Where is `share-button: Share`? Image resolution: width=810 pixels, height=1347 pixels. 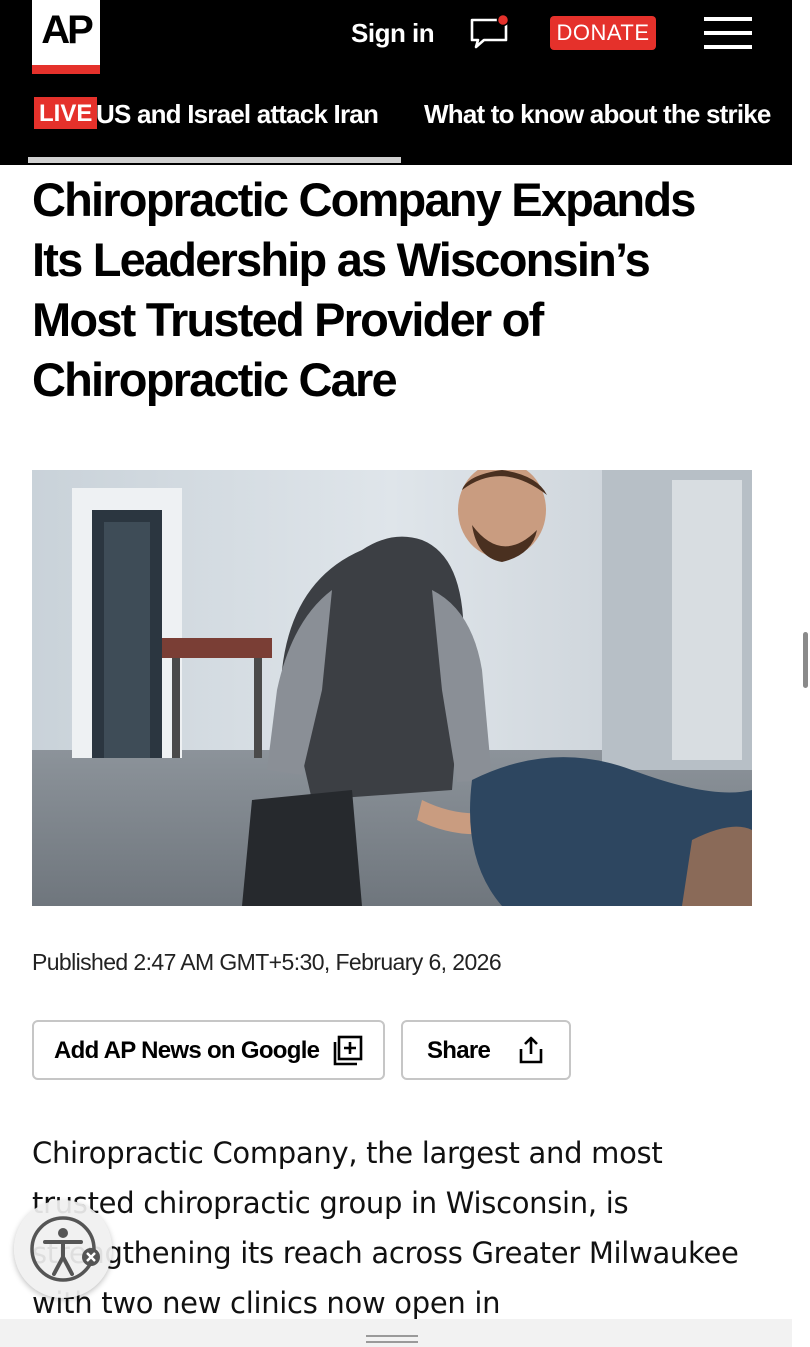 share-button: Share is located at coordinates (486, 1050).